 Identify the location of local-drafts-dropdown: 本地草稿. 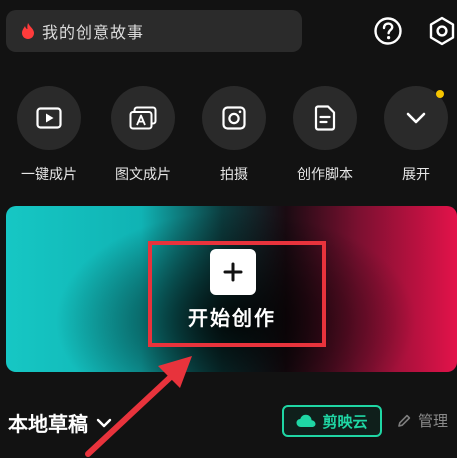
(60, 422).